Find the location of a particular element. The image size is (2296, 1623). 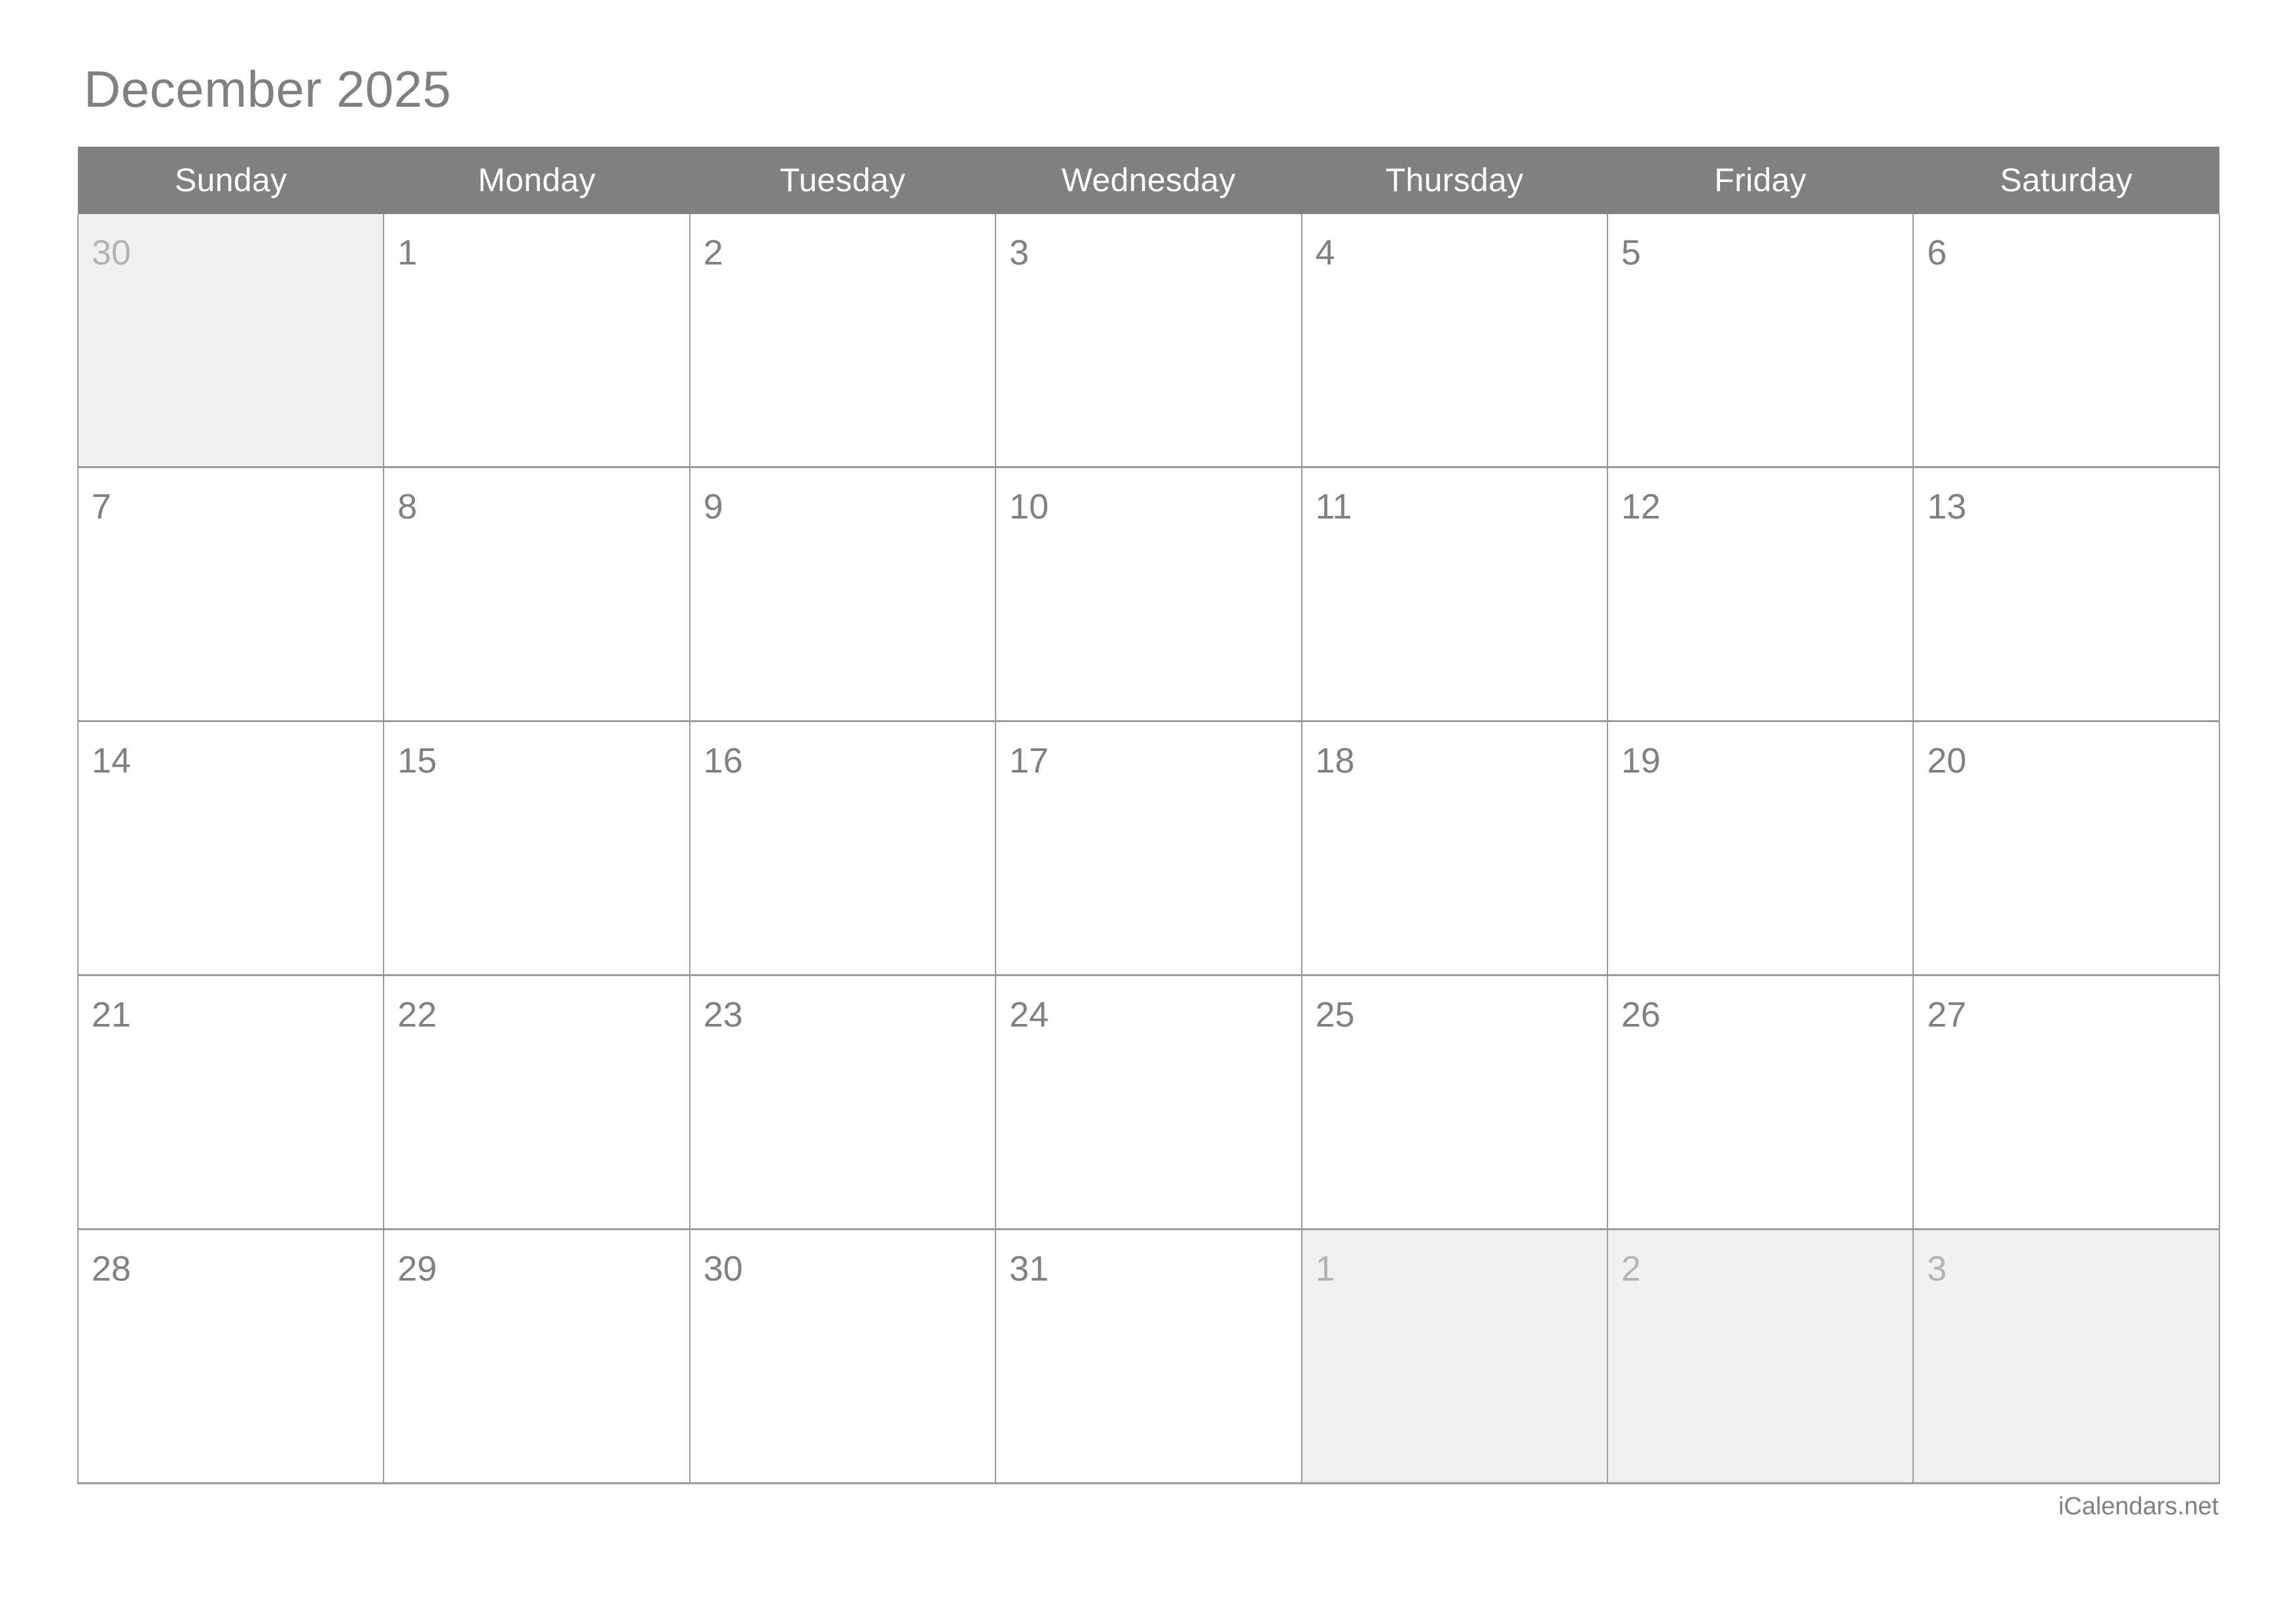

day-number: 21 is located at coordinates (112, 1014).